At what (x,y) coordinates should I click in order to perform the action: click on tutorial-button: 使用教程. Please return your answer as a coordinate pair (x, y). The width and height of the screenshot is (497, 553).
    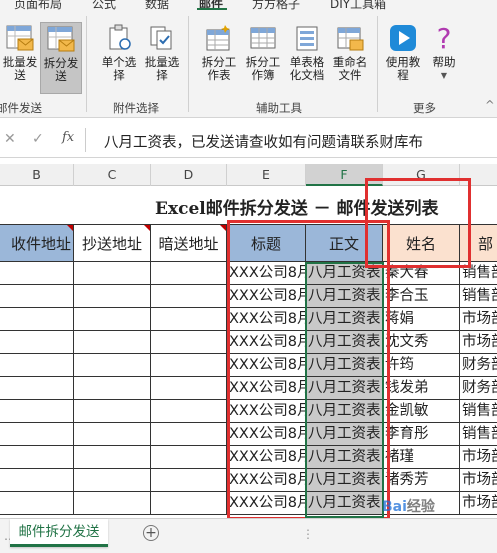
    Looking at the image, I should click on (403, 53).